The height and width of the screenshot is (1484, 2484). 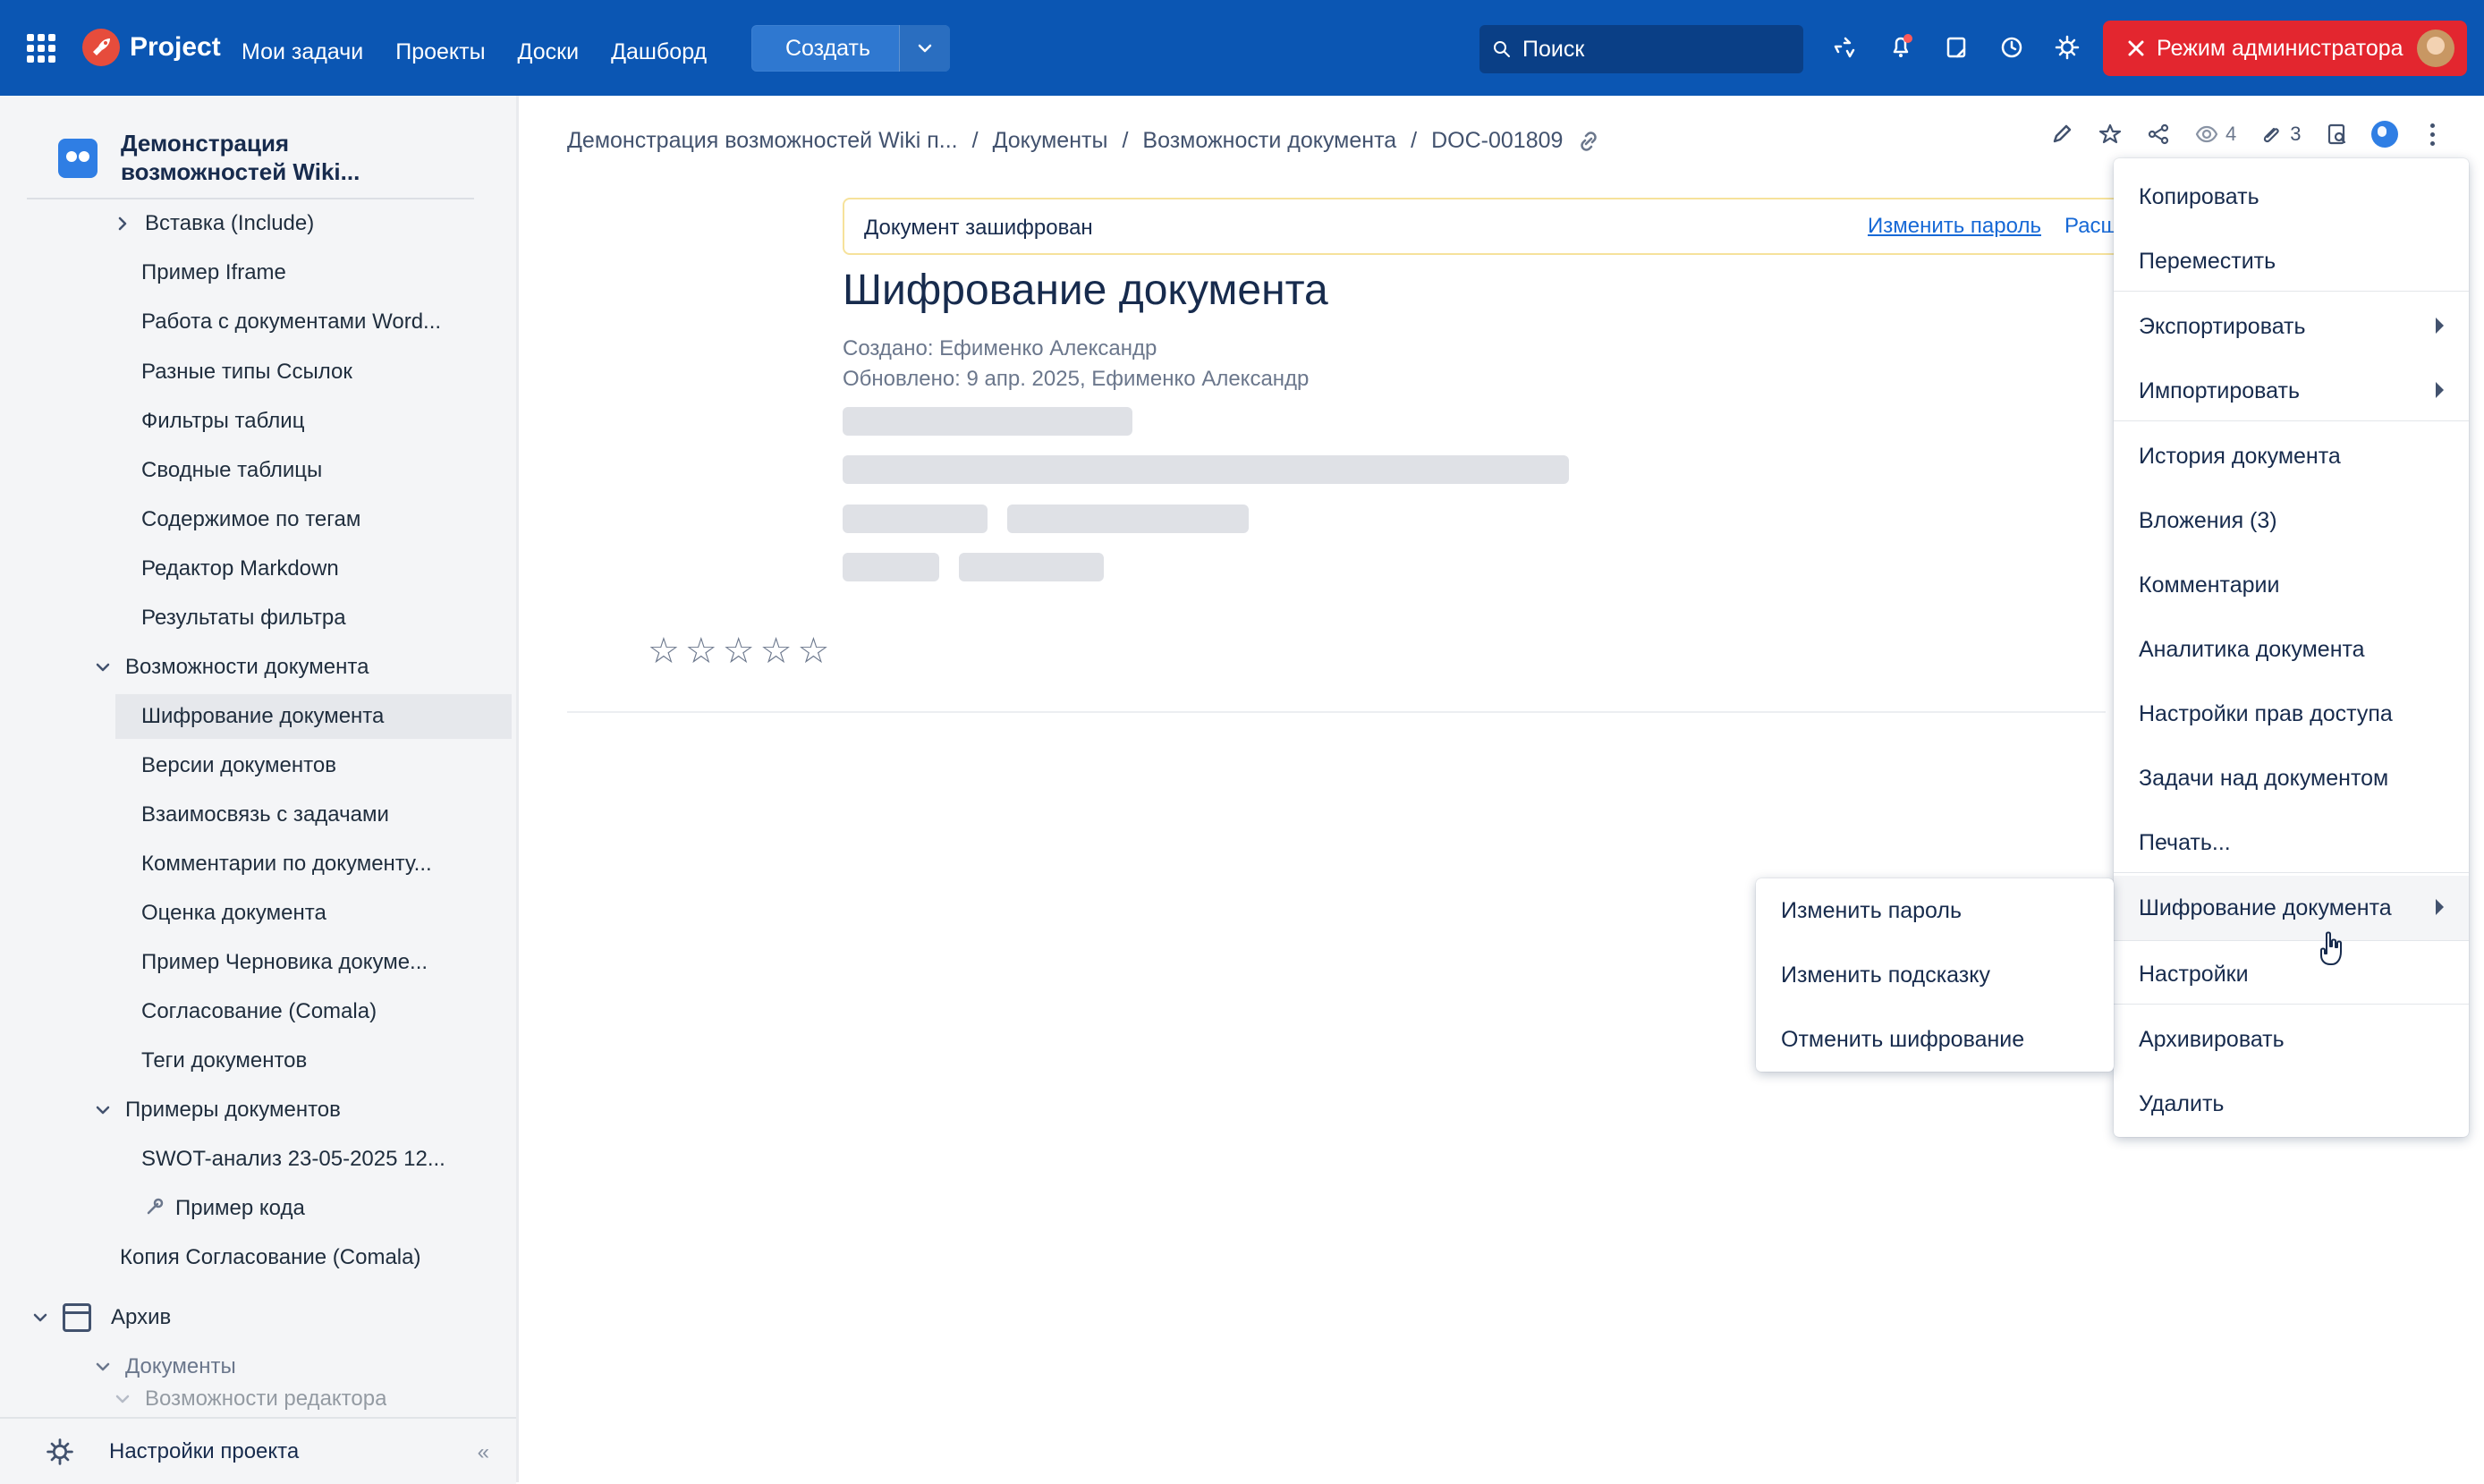 What do you see at coordinates (440, 52) in the screenshot?
I see `nav-projects: Проекты` at bounding box center [440, 52].